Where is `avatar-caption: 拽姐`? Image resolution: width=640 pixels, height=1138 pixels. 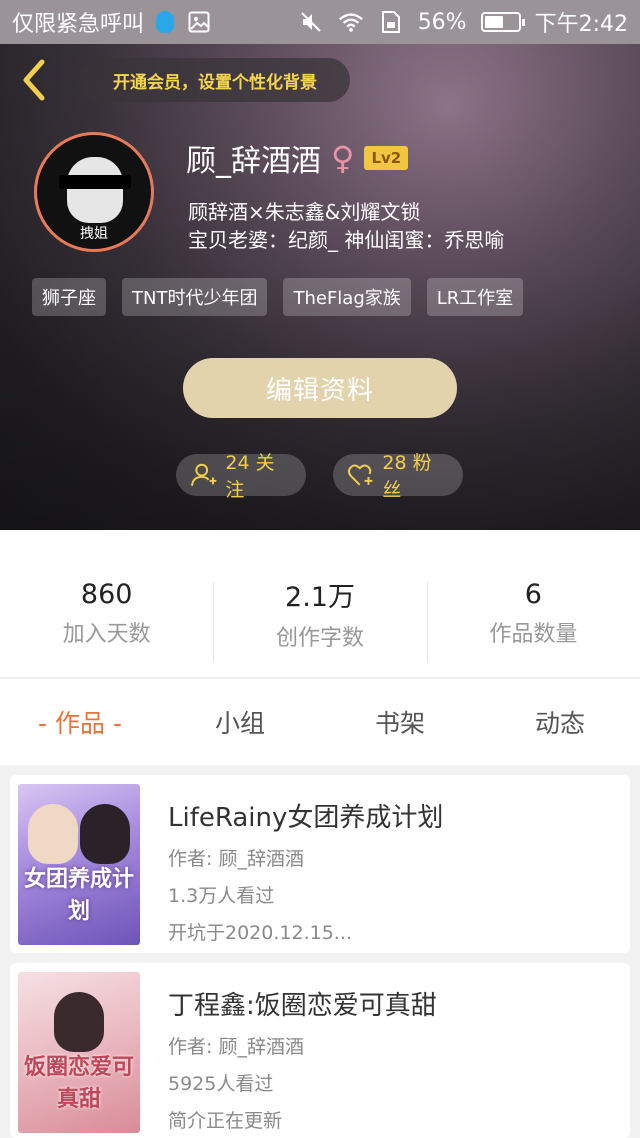 avatar-caption: 拽姐 is located at coordinates (94, 234).